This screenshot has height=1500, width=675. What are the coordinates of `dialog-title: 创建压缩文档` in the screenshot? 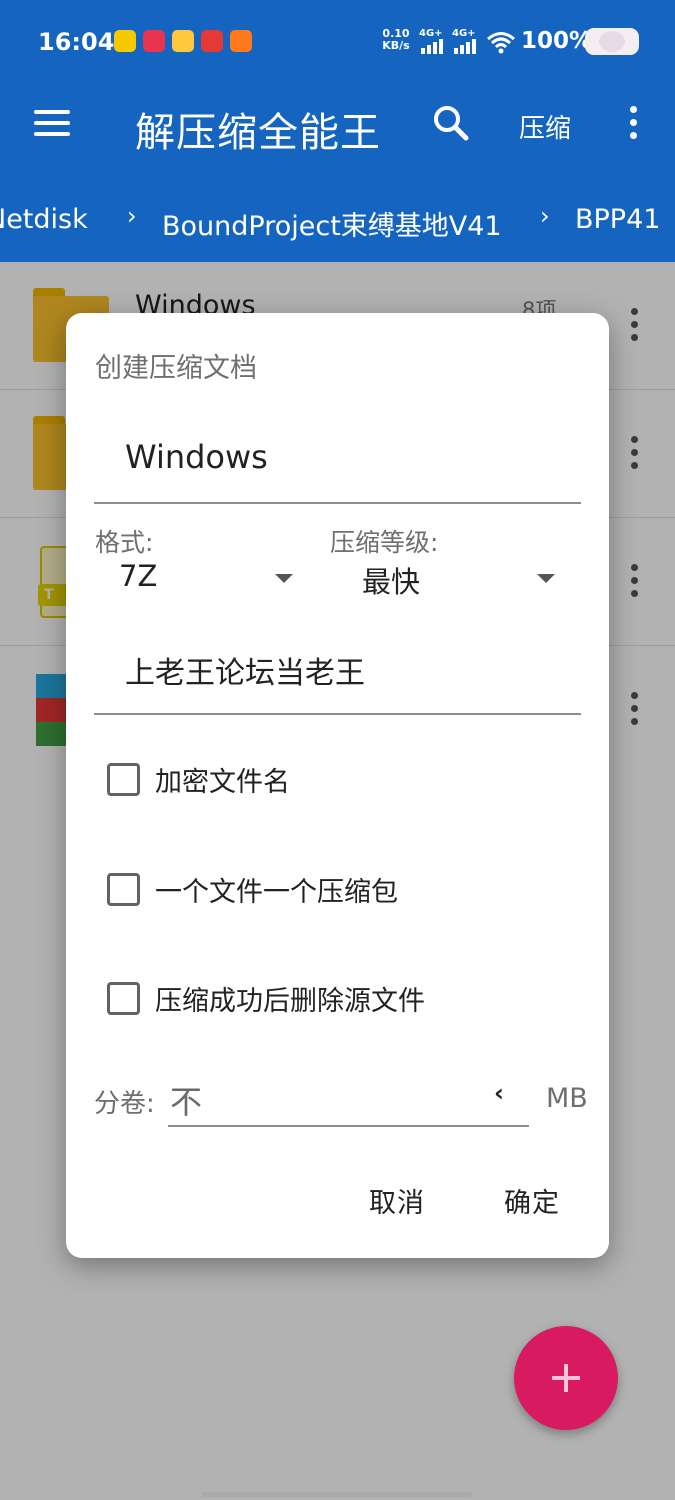 It's located at (176, 368).